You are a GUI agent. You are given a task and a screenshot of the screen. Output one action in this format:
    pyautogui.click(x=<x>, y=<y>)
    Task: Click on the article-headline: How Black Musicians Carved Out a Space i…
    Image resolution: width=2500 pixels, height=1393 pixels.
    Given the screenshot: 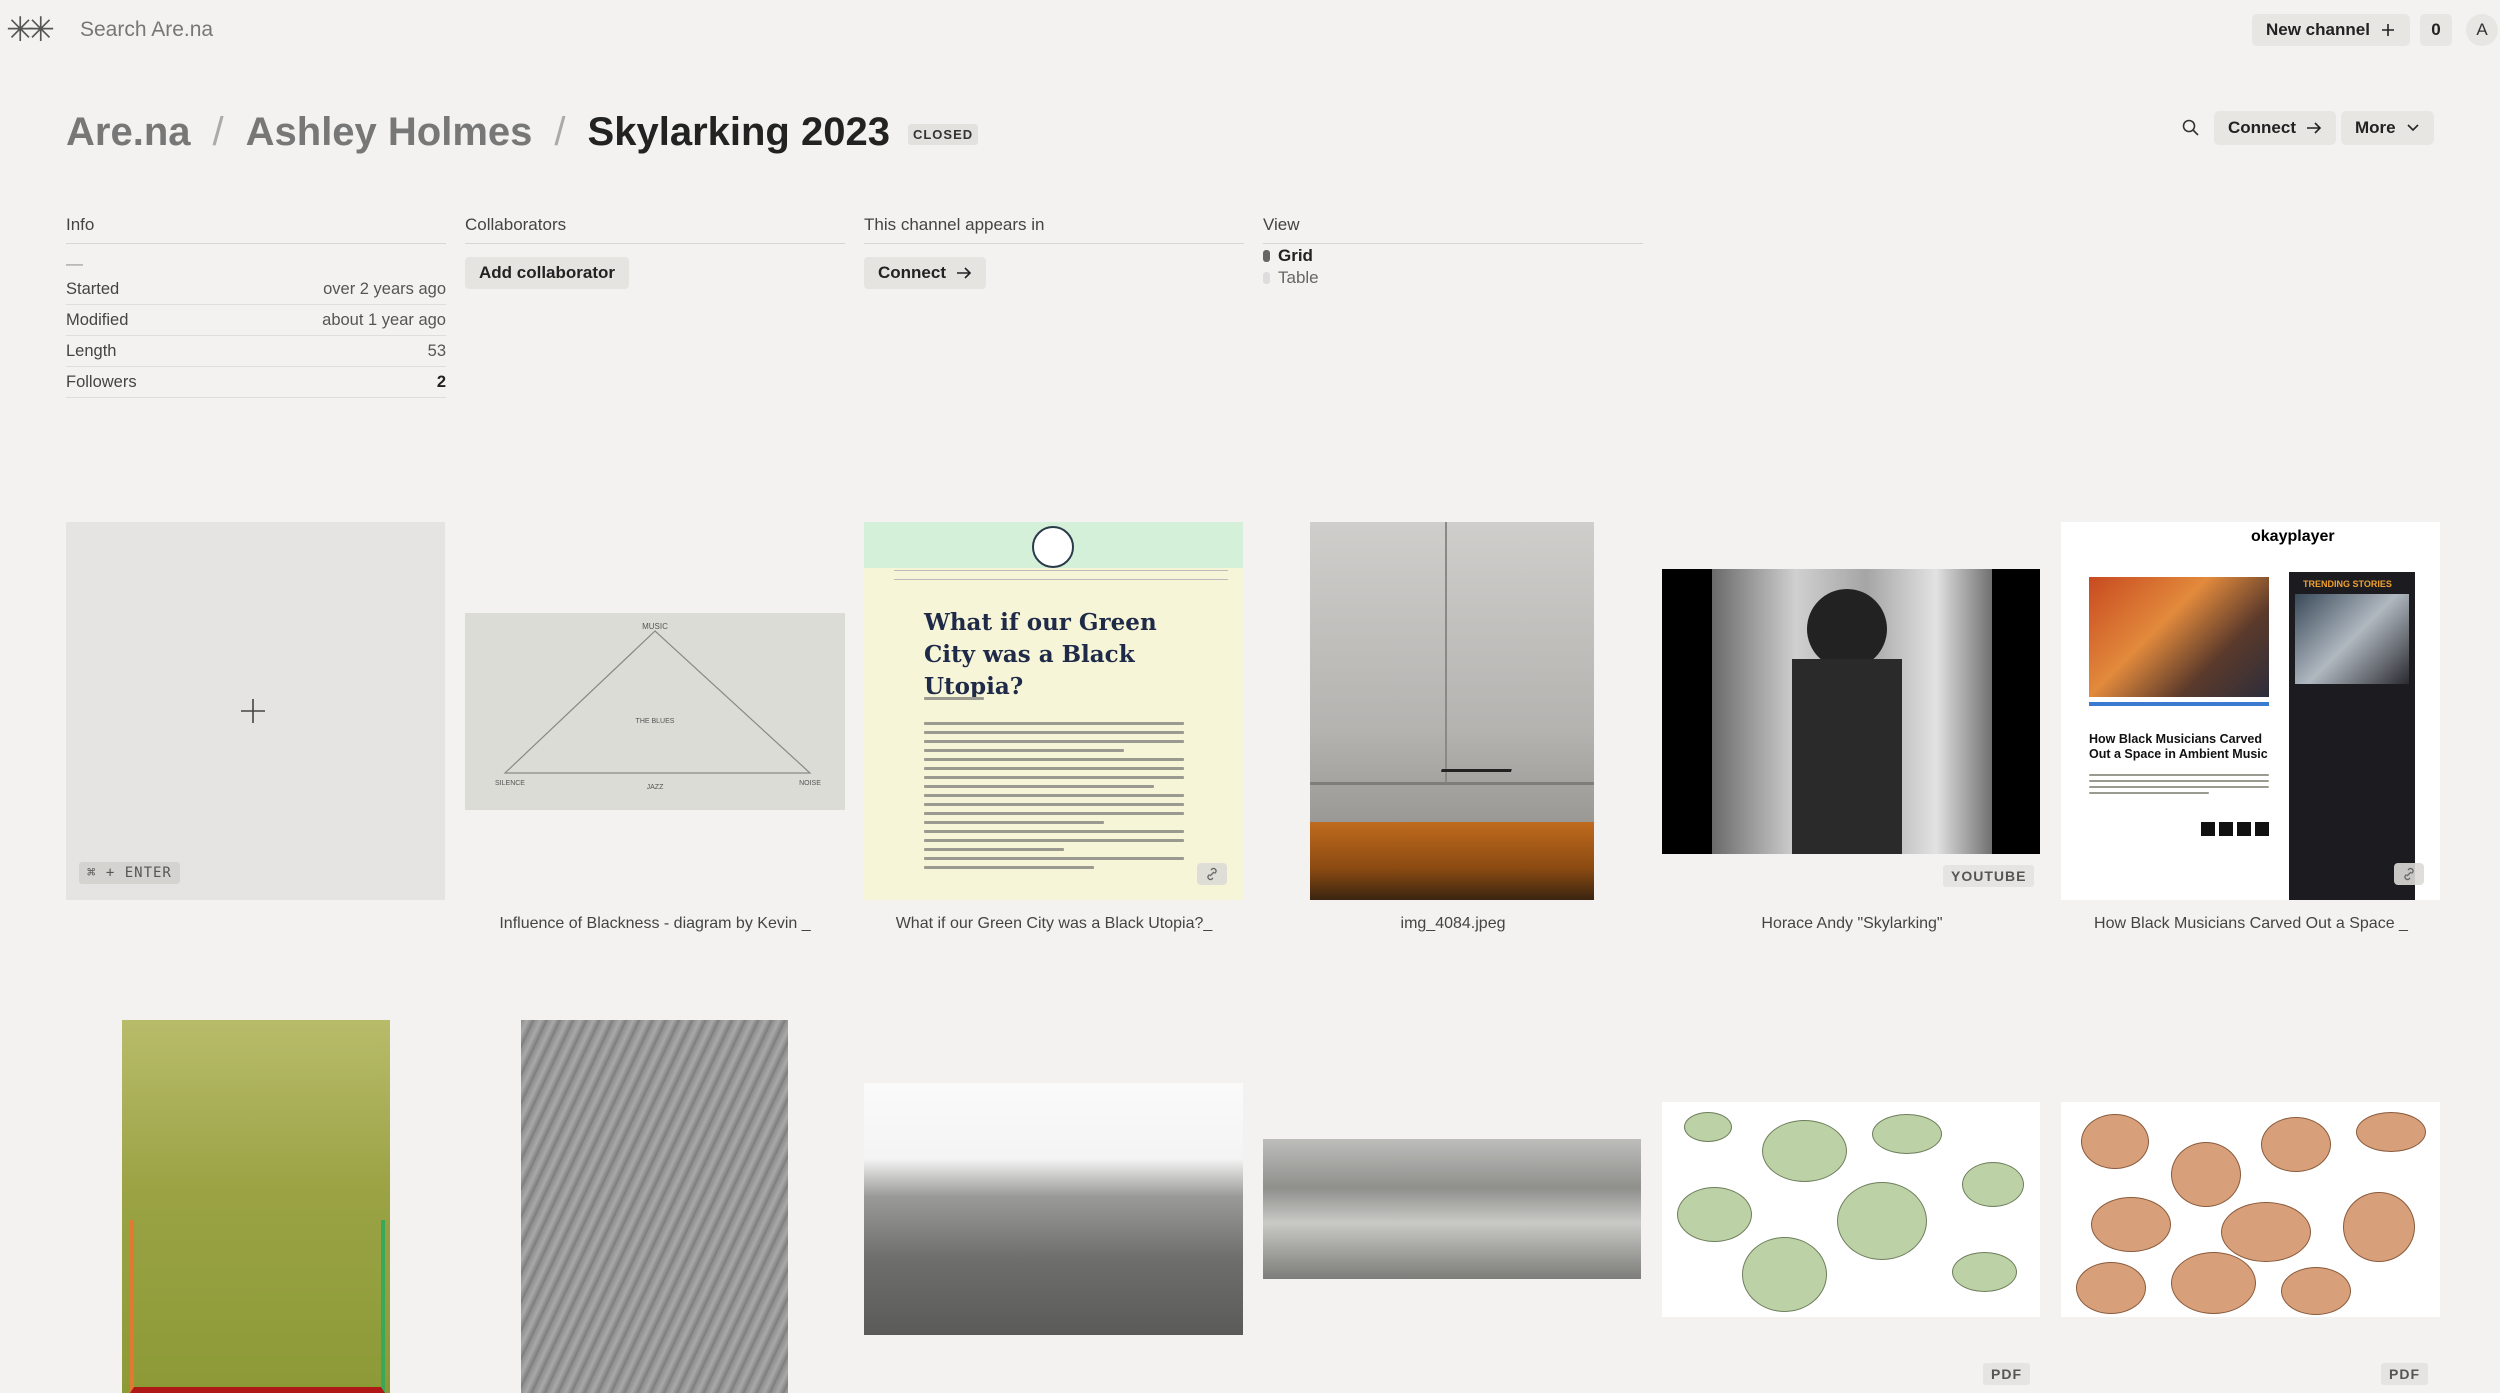 What is the action you would take?
    pyautogui.click(x=2178, y=746)
    